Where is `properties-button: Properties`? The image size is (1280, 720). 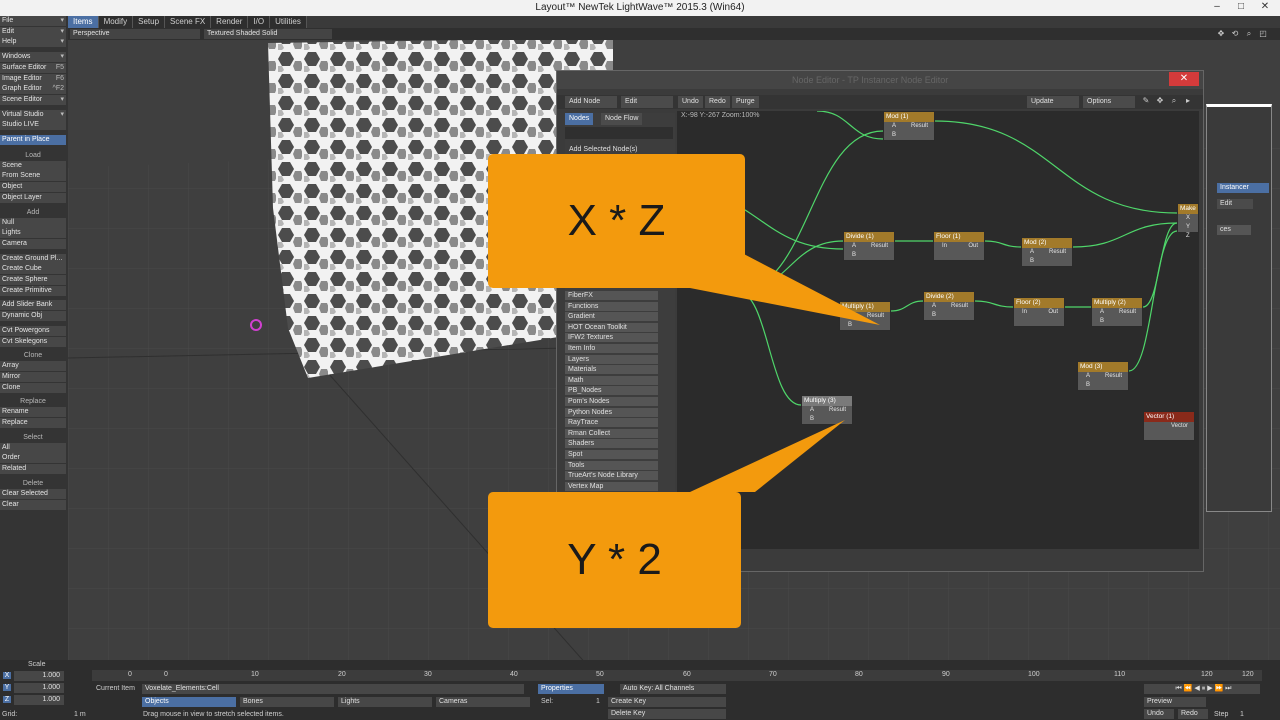
properties-button: Properties is located at coordinates (571, 689).